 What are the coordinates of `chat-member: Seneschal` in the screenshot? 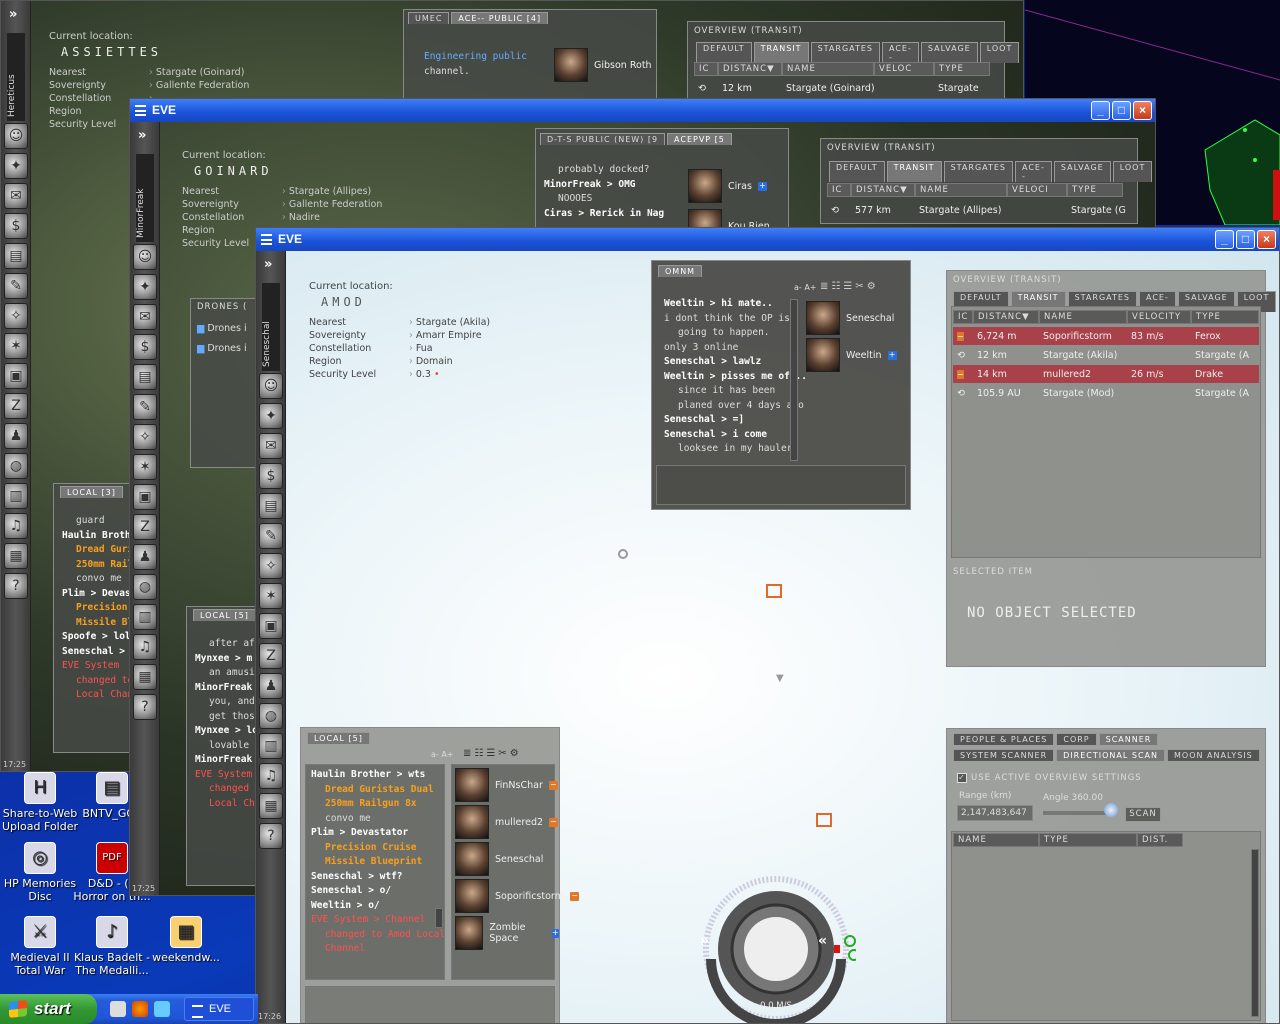 It's located at (850, 318).